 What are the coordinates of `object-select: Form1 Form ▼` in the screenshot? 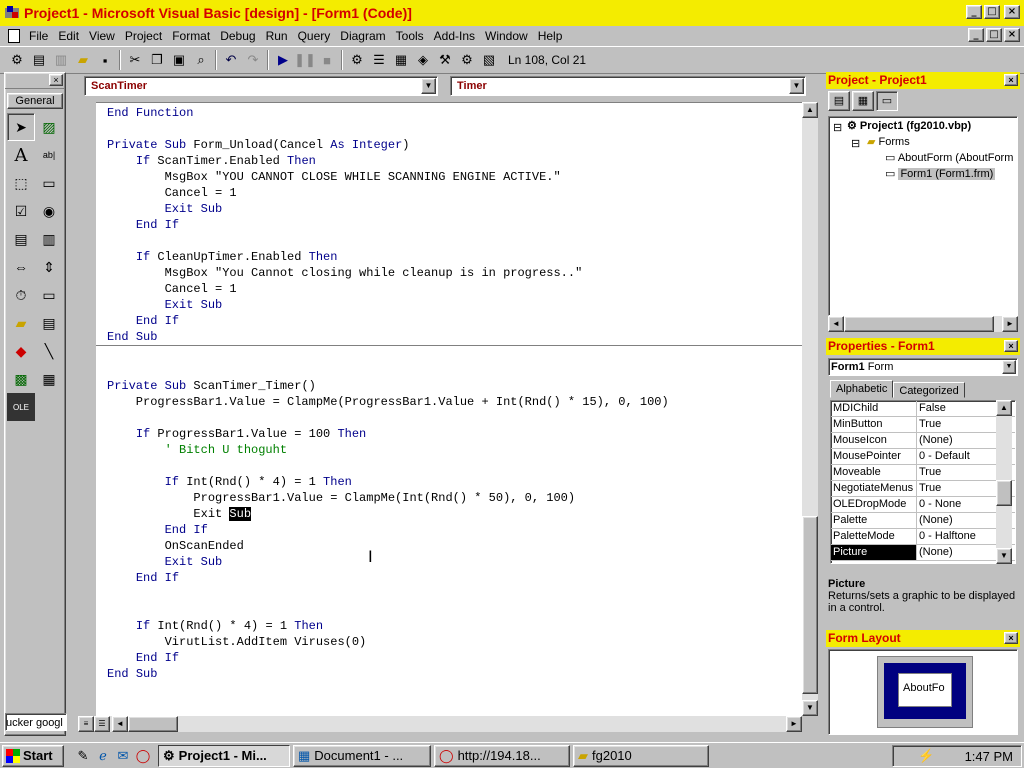 It's located at (923, 367).